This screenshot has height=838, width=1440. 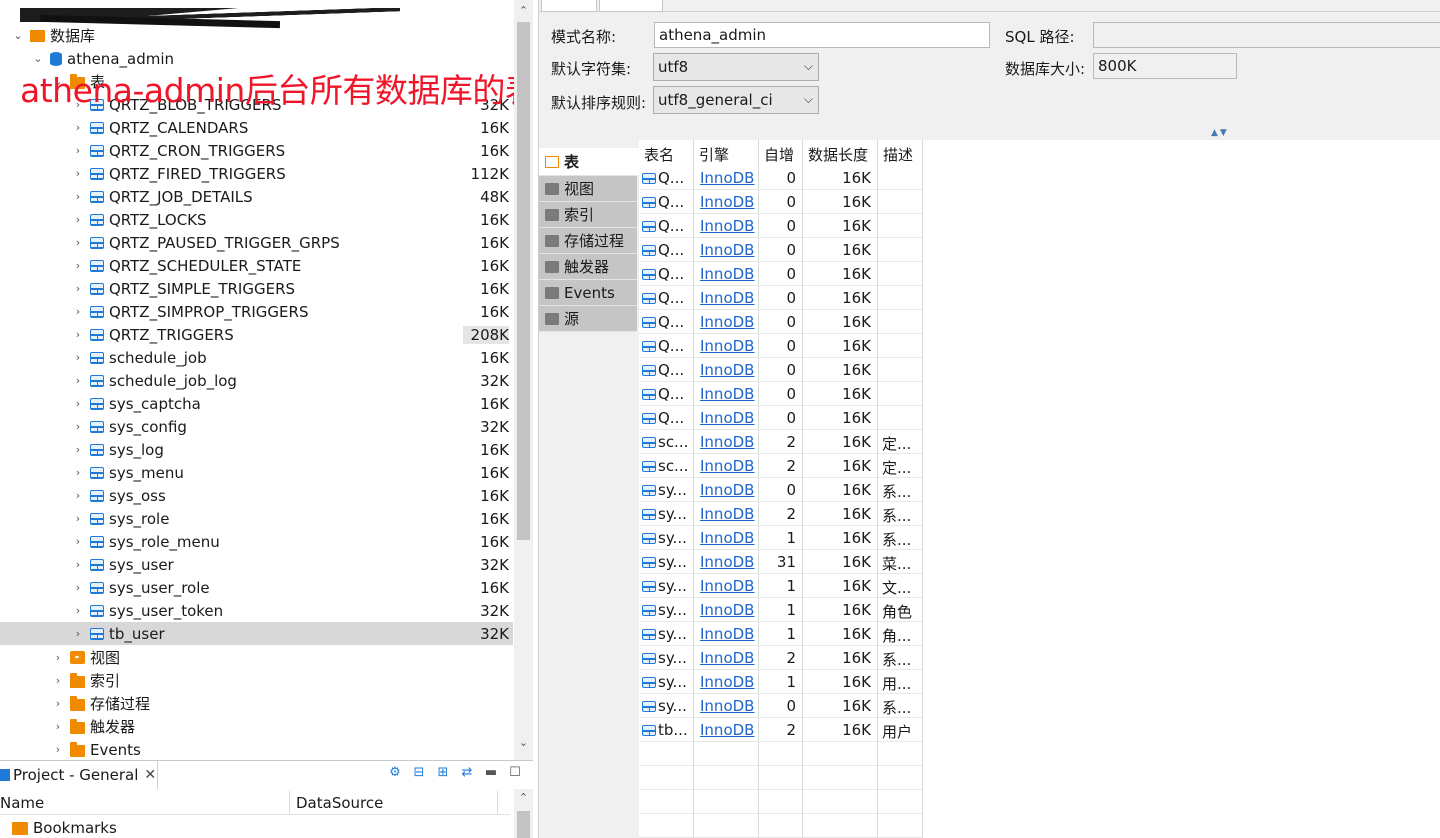 What do you see at coordinates (588, 215) in the screenshot?
I see `vtab-2: 索引` at bounding box center [588, 215].